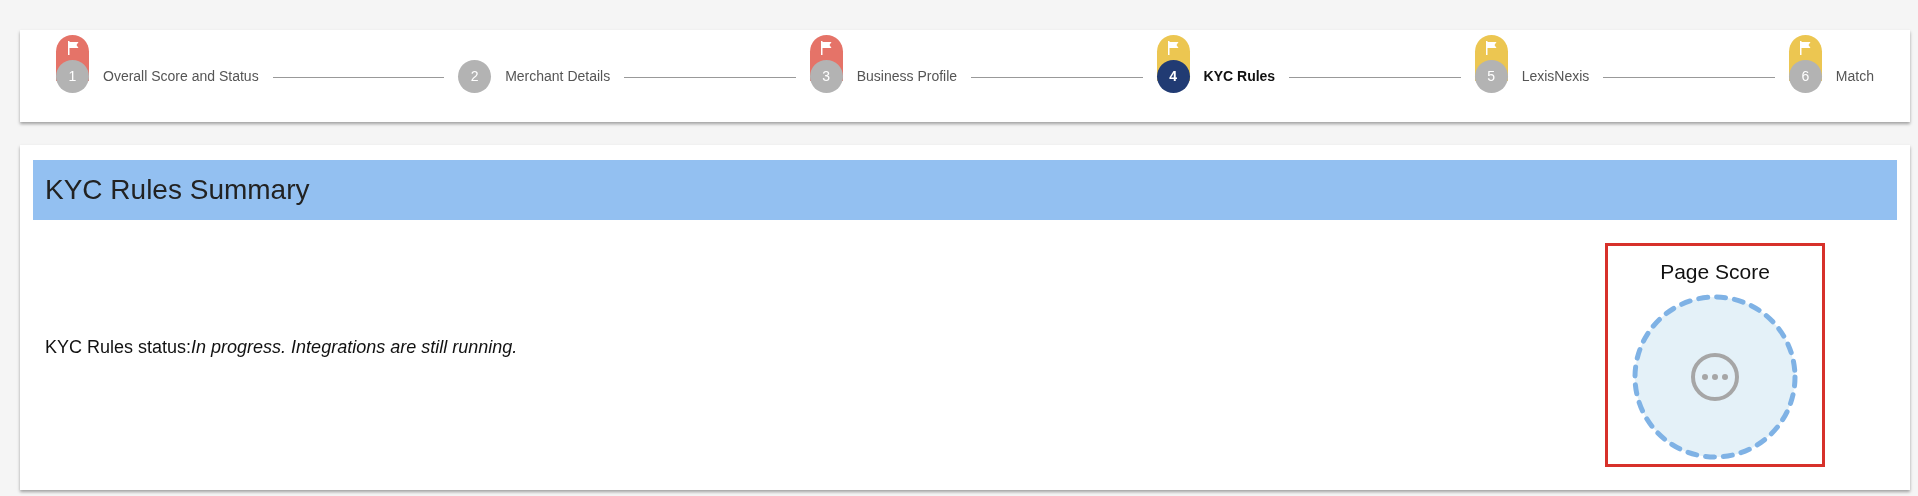 This screenshot has height=496, width=1918. Describe the element at coordinates (558, 76) in the screenshot. I see `step-label: Merchant Details` at that location.